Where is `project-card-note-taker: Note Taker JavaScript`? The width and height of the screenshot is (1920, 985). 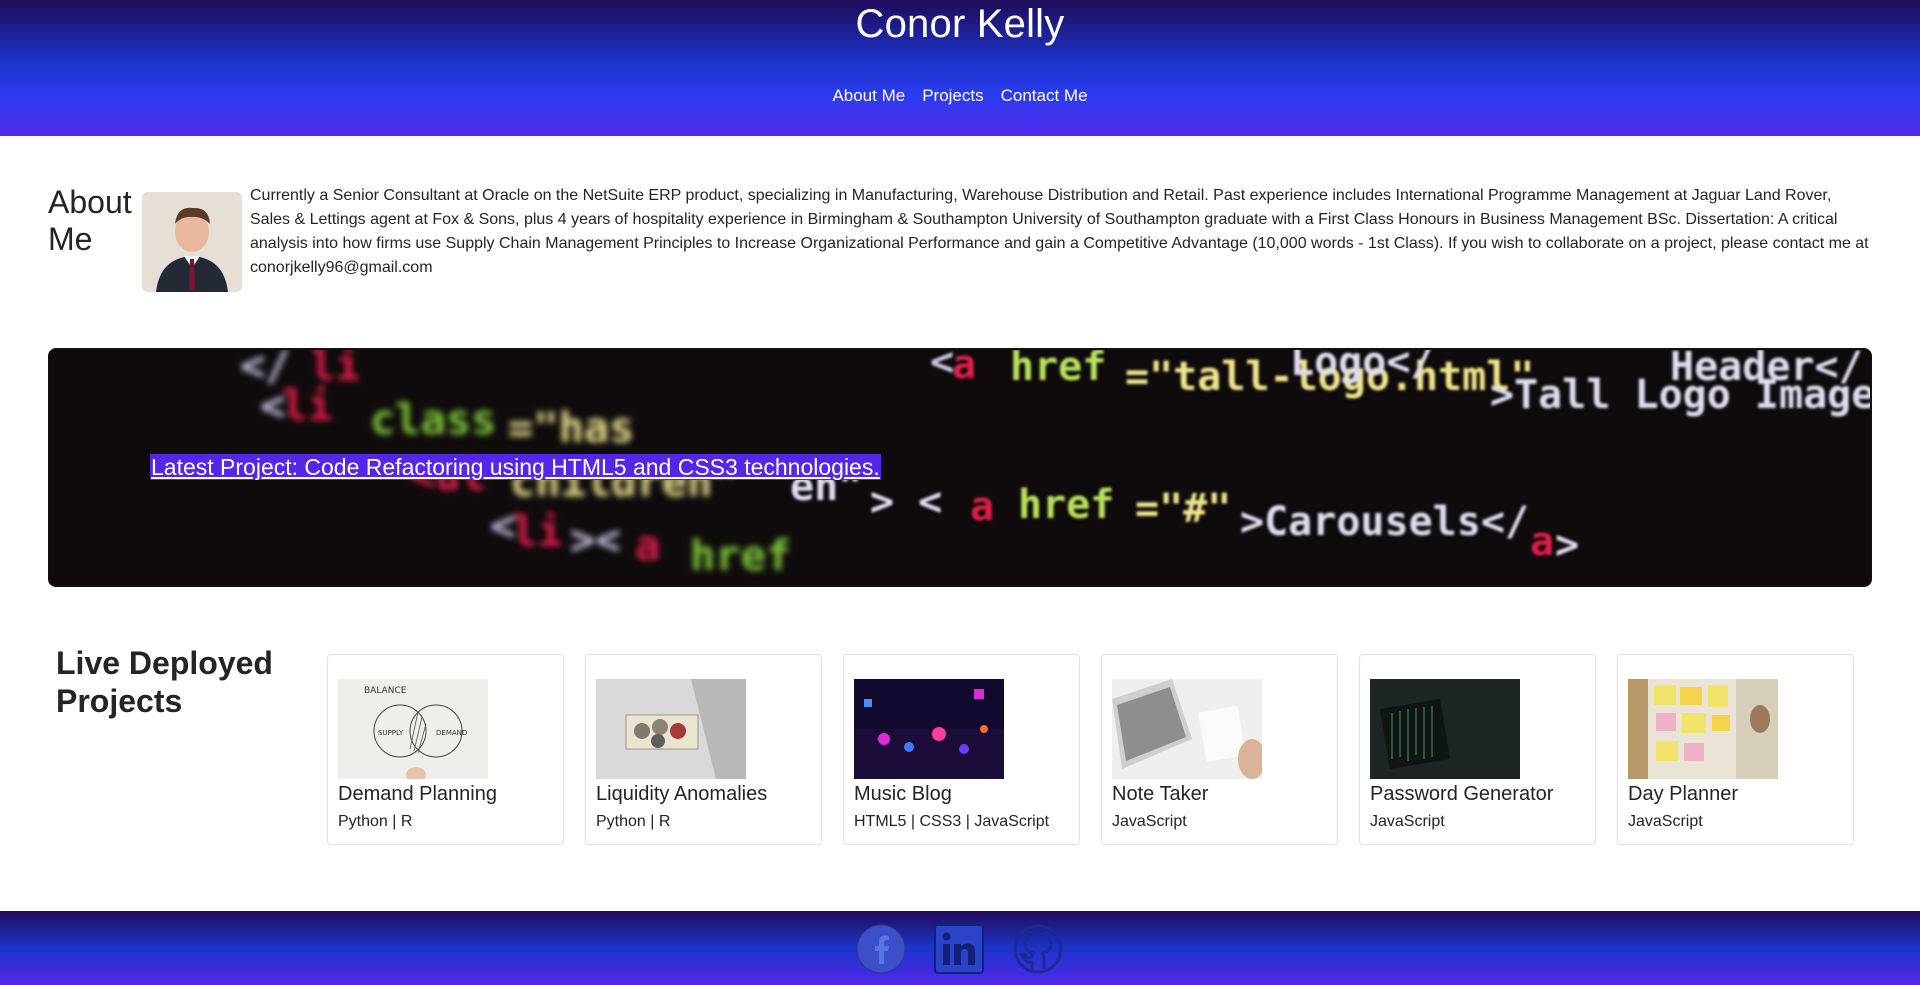
project-card-note-taker: Note Taker JavaScript is located at coordinates (1219, 749).